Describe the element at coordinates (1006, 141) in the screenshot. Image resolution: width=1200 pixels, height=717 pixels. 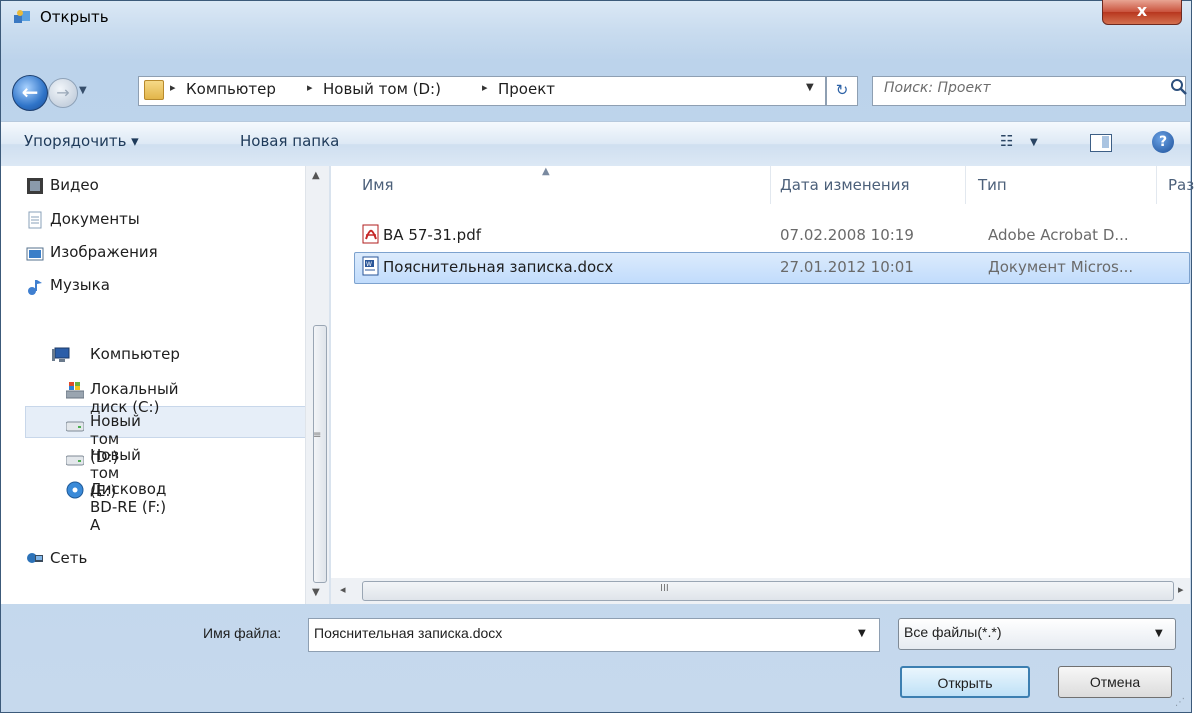
I see `views-icon: ☷` at that location.